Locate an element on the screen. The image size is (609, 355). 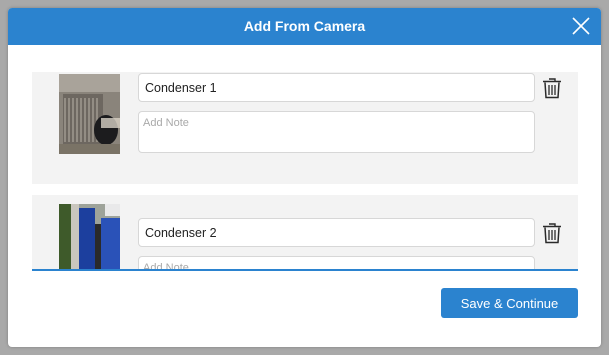
dialog-title: Add From Camera is located at coordinates (304, 26).